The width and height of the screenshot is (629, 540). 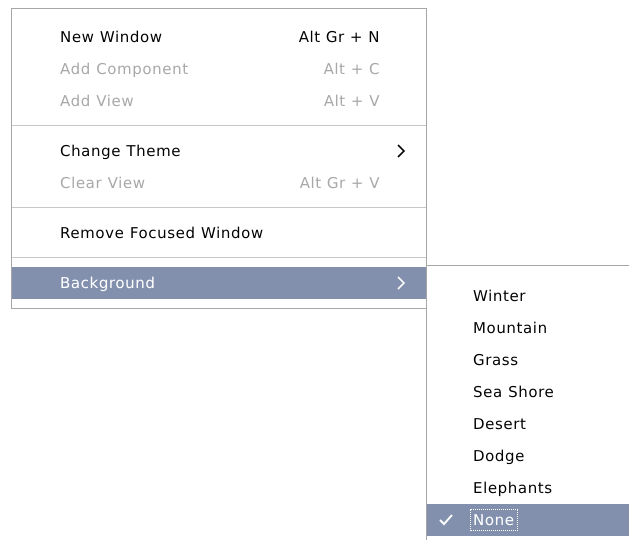 What do you see at coordinates (121, 151) in the screenshot?
I see `menu-item-label: Change Theme` at bounding box center [121, 151].